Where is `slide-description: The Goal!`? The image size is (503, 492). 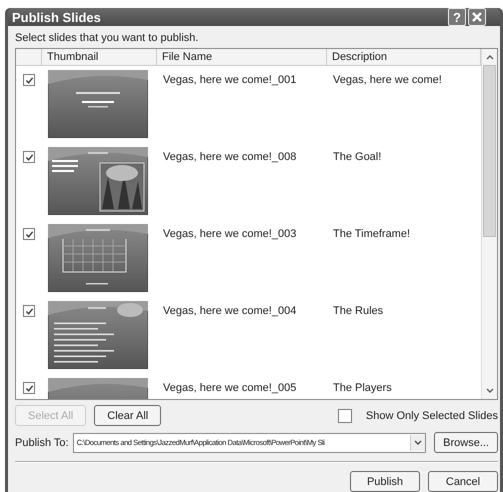
slide-description: The Goal! is located at coordinates (357, 157).